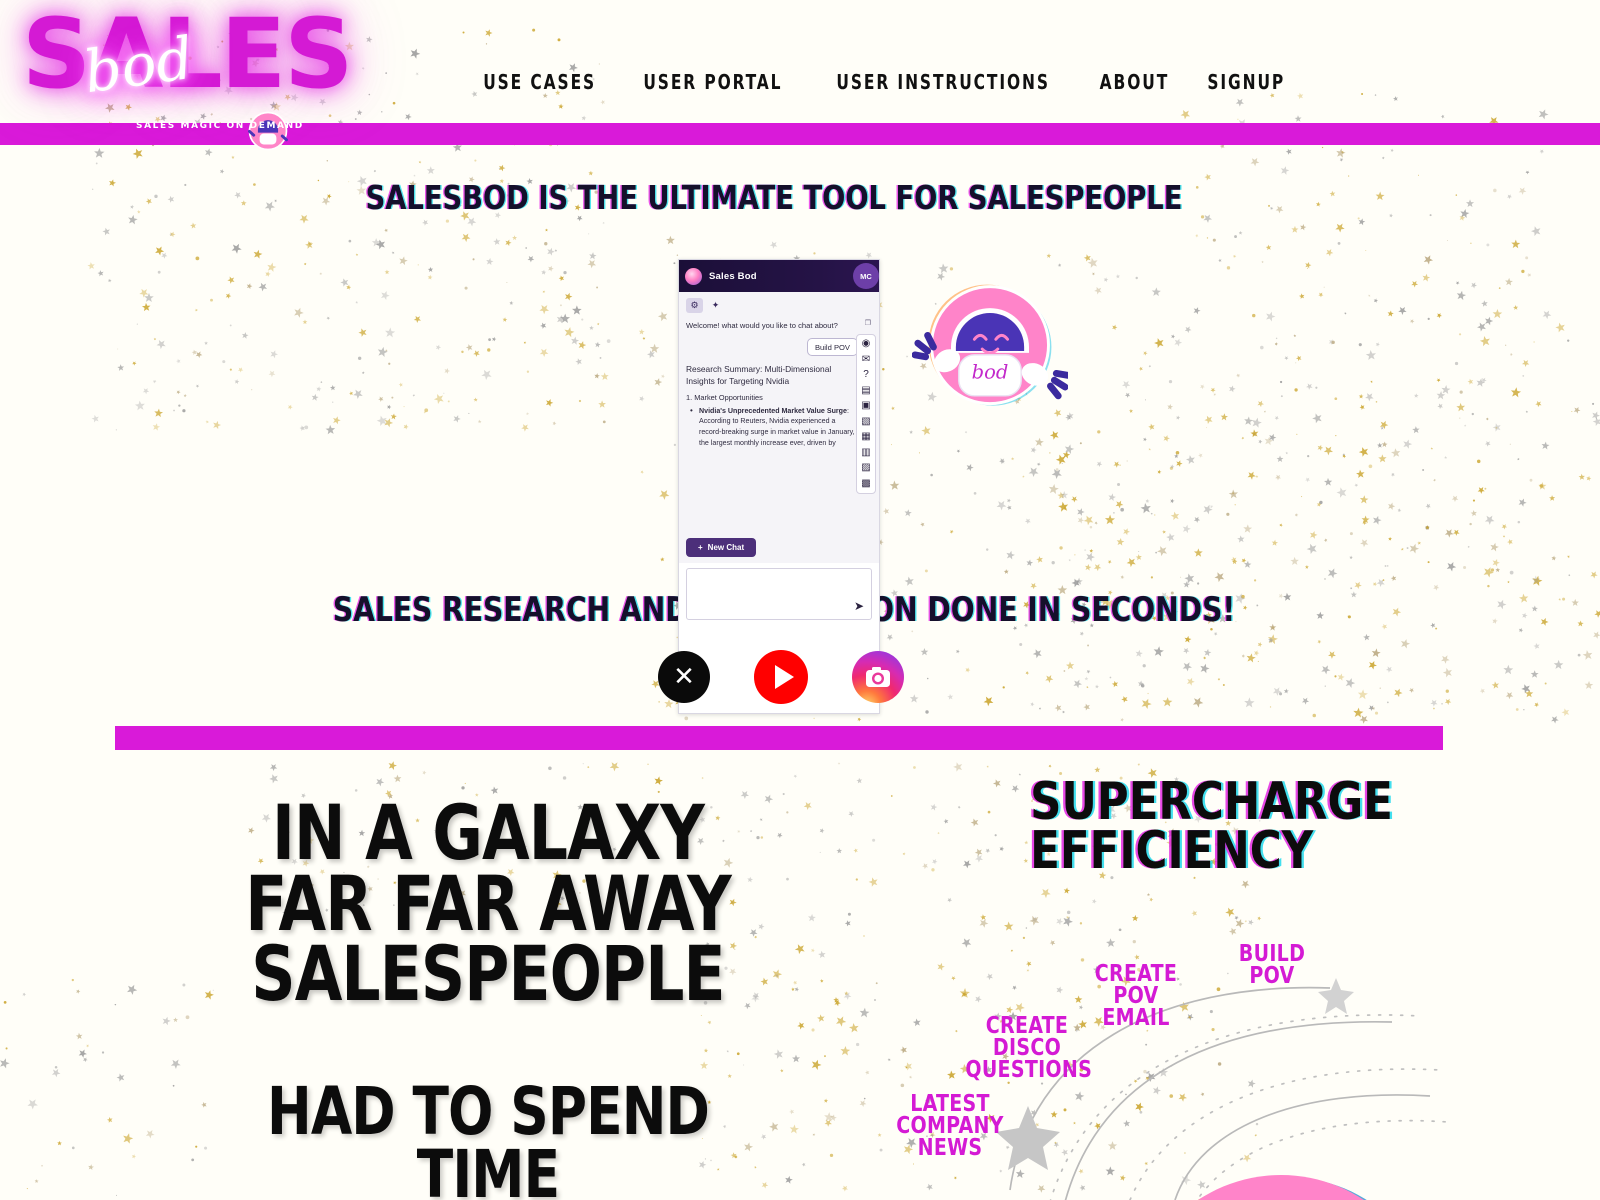 The height and width of the screenshot is (1200, 1600). I want to click on supercharge-heading: SUPERCHARGE EFFICIENCY, so click(1211, 827).